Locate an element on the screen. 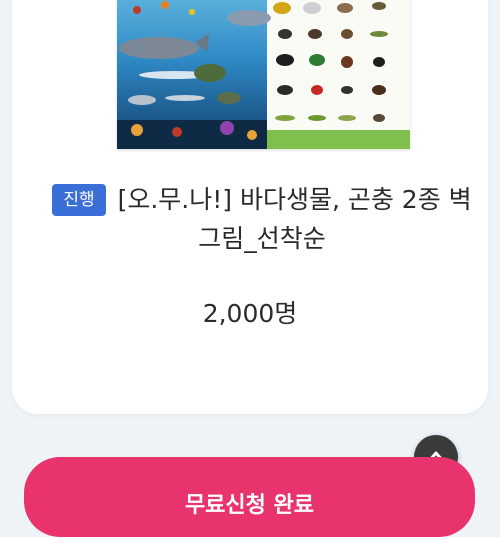 This screenshot has width=500, height=537. event-title: [오.무.나!] 바다생물, 곤충 2종 벽그림_선착순 is located at coordinates (295, 219).